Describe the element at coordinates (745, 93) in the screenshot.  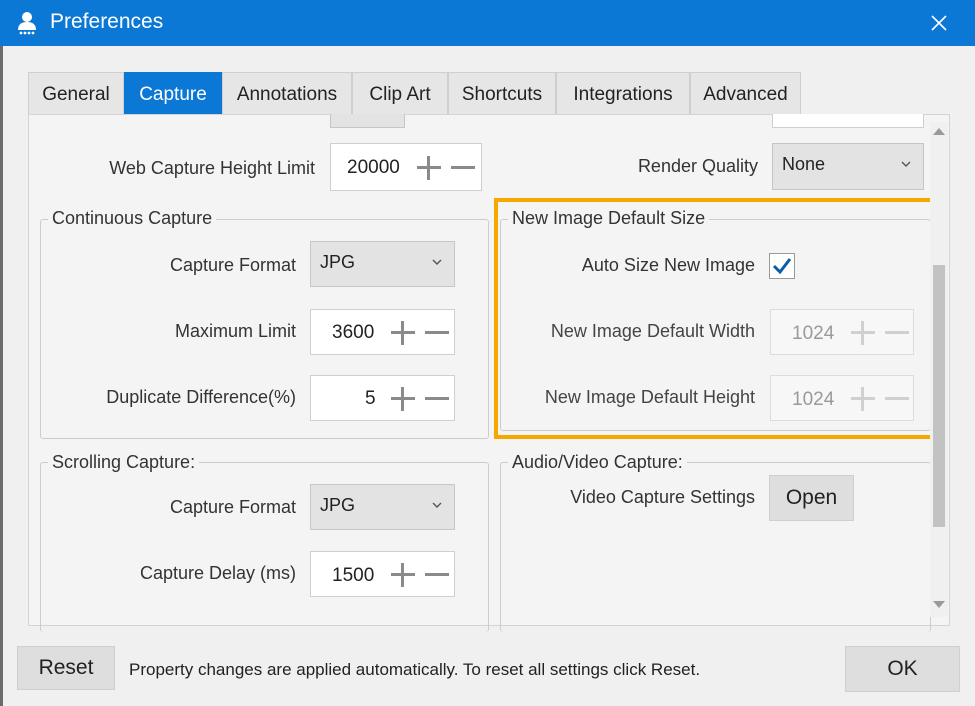
I see `tab-advanced: Advanced` at that location.